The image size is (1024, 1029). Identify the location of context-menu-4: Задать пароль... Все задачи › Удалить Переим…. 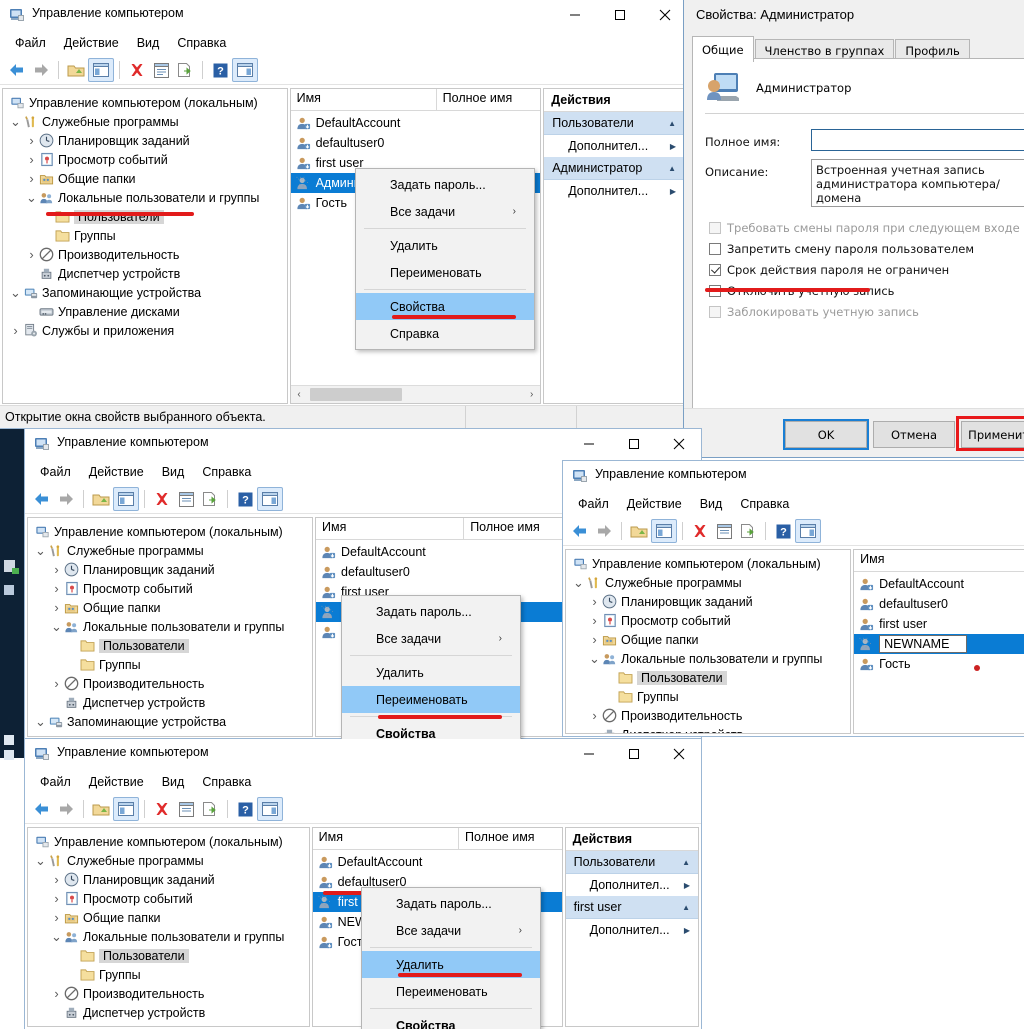
(451, 958).